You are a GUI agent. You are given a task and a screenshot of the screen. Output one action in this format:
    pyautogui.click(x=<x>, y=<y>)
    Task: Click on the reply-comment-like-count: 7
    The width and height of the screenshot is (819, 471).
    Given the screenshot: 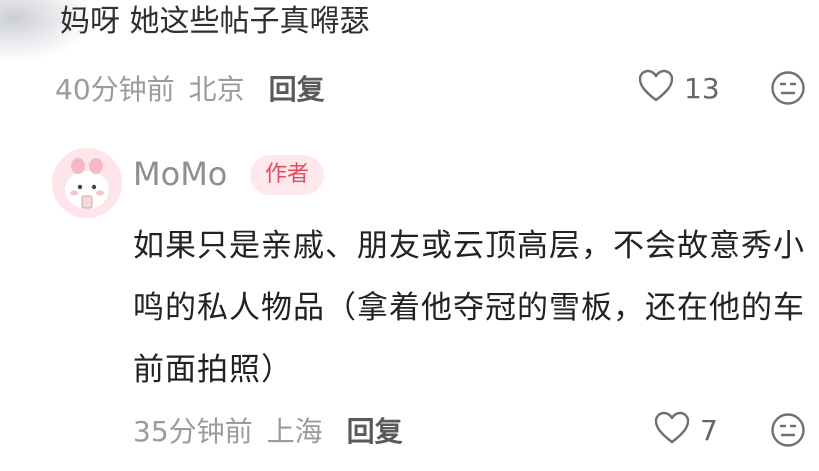 What is the action you would take?
    pyautogui.click(x=709, y=430)
    